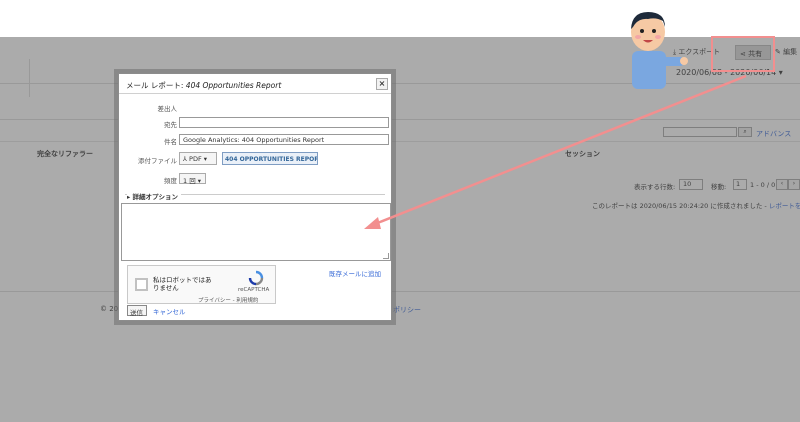 The width and height of the screenshot is (800, 422). What do you see at coordinates (254, 290) in the screenshot?
I see `recaptcha-brand: reCAPTCHA` at bounding box center [254, 290].